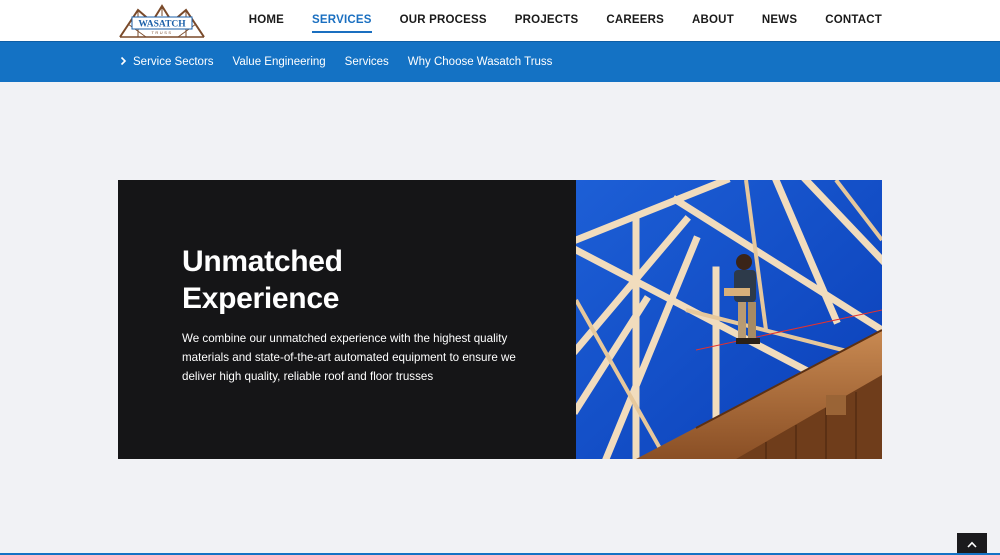 This screenshot has height=555, width=1000. Describe the element at coordinates (266, 20) in the screenshot. I see `nav-home: HOME` at that location.